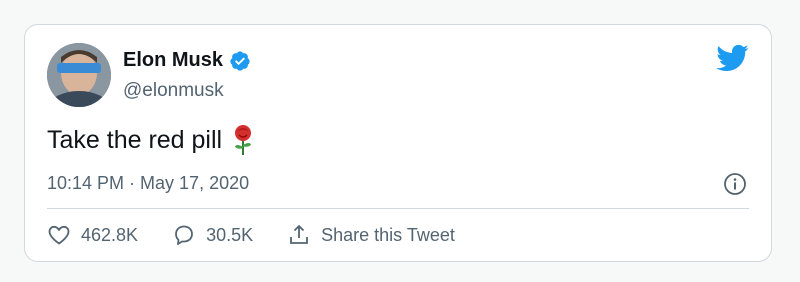 This screenshot has width=800, height=282. Describe the element at coordinates (388, 234) in the screenshot. I see `share-label: Share this Tweet` at that location.